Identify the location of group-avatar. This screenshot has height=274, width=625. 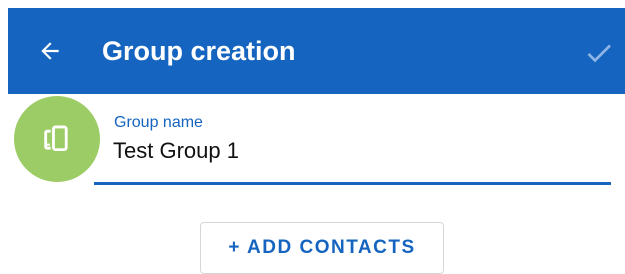
(57, 139).